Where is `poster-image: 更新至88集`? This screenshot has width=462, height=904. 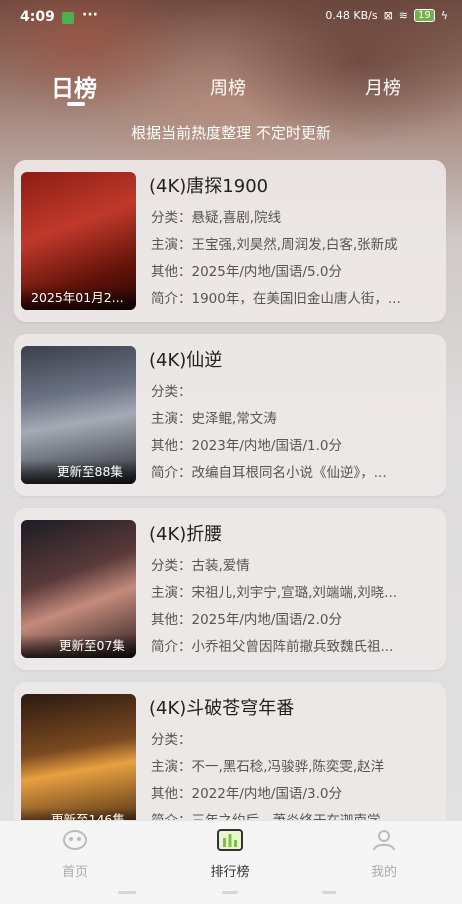
poster-image: 更新至88集 is located at coordinates (78, 415).